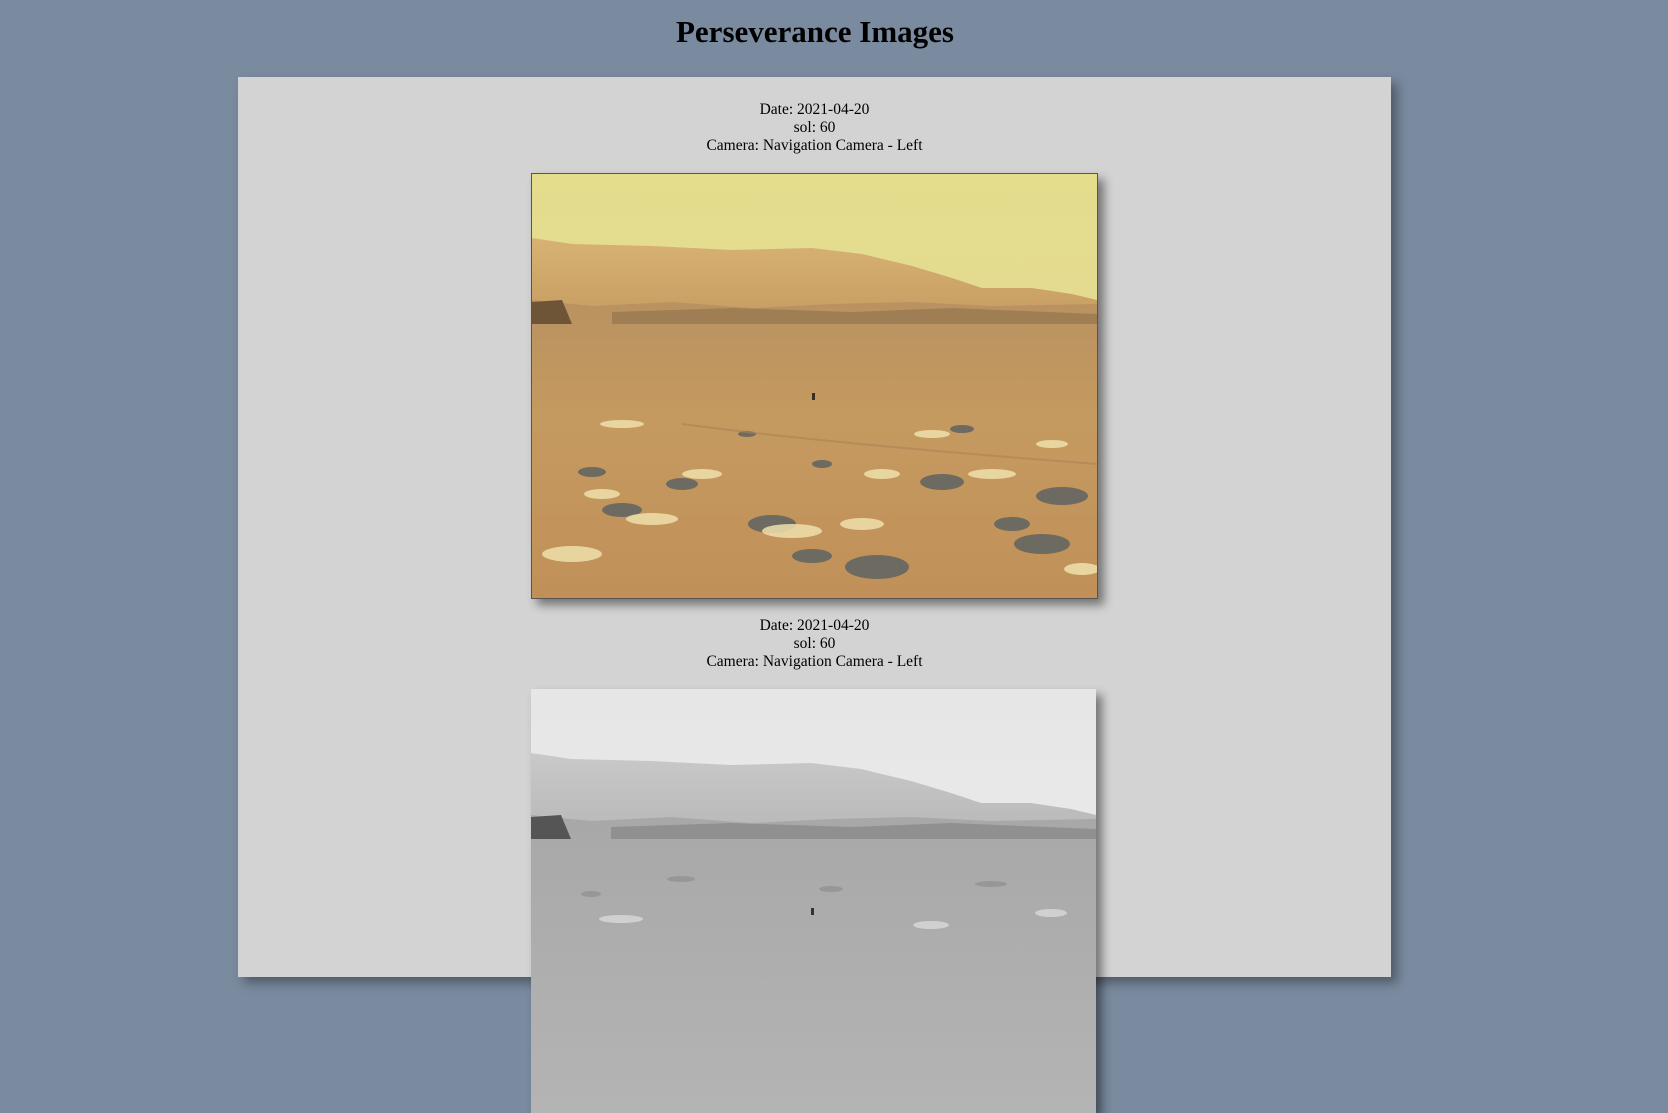 This screenshot has width=1668, height=1113. I want to click on page-title: Perseverance Images, so click(815, 31).